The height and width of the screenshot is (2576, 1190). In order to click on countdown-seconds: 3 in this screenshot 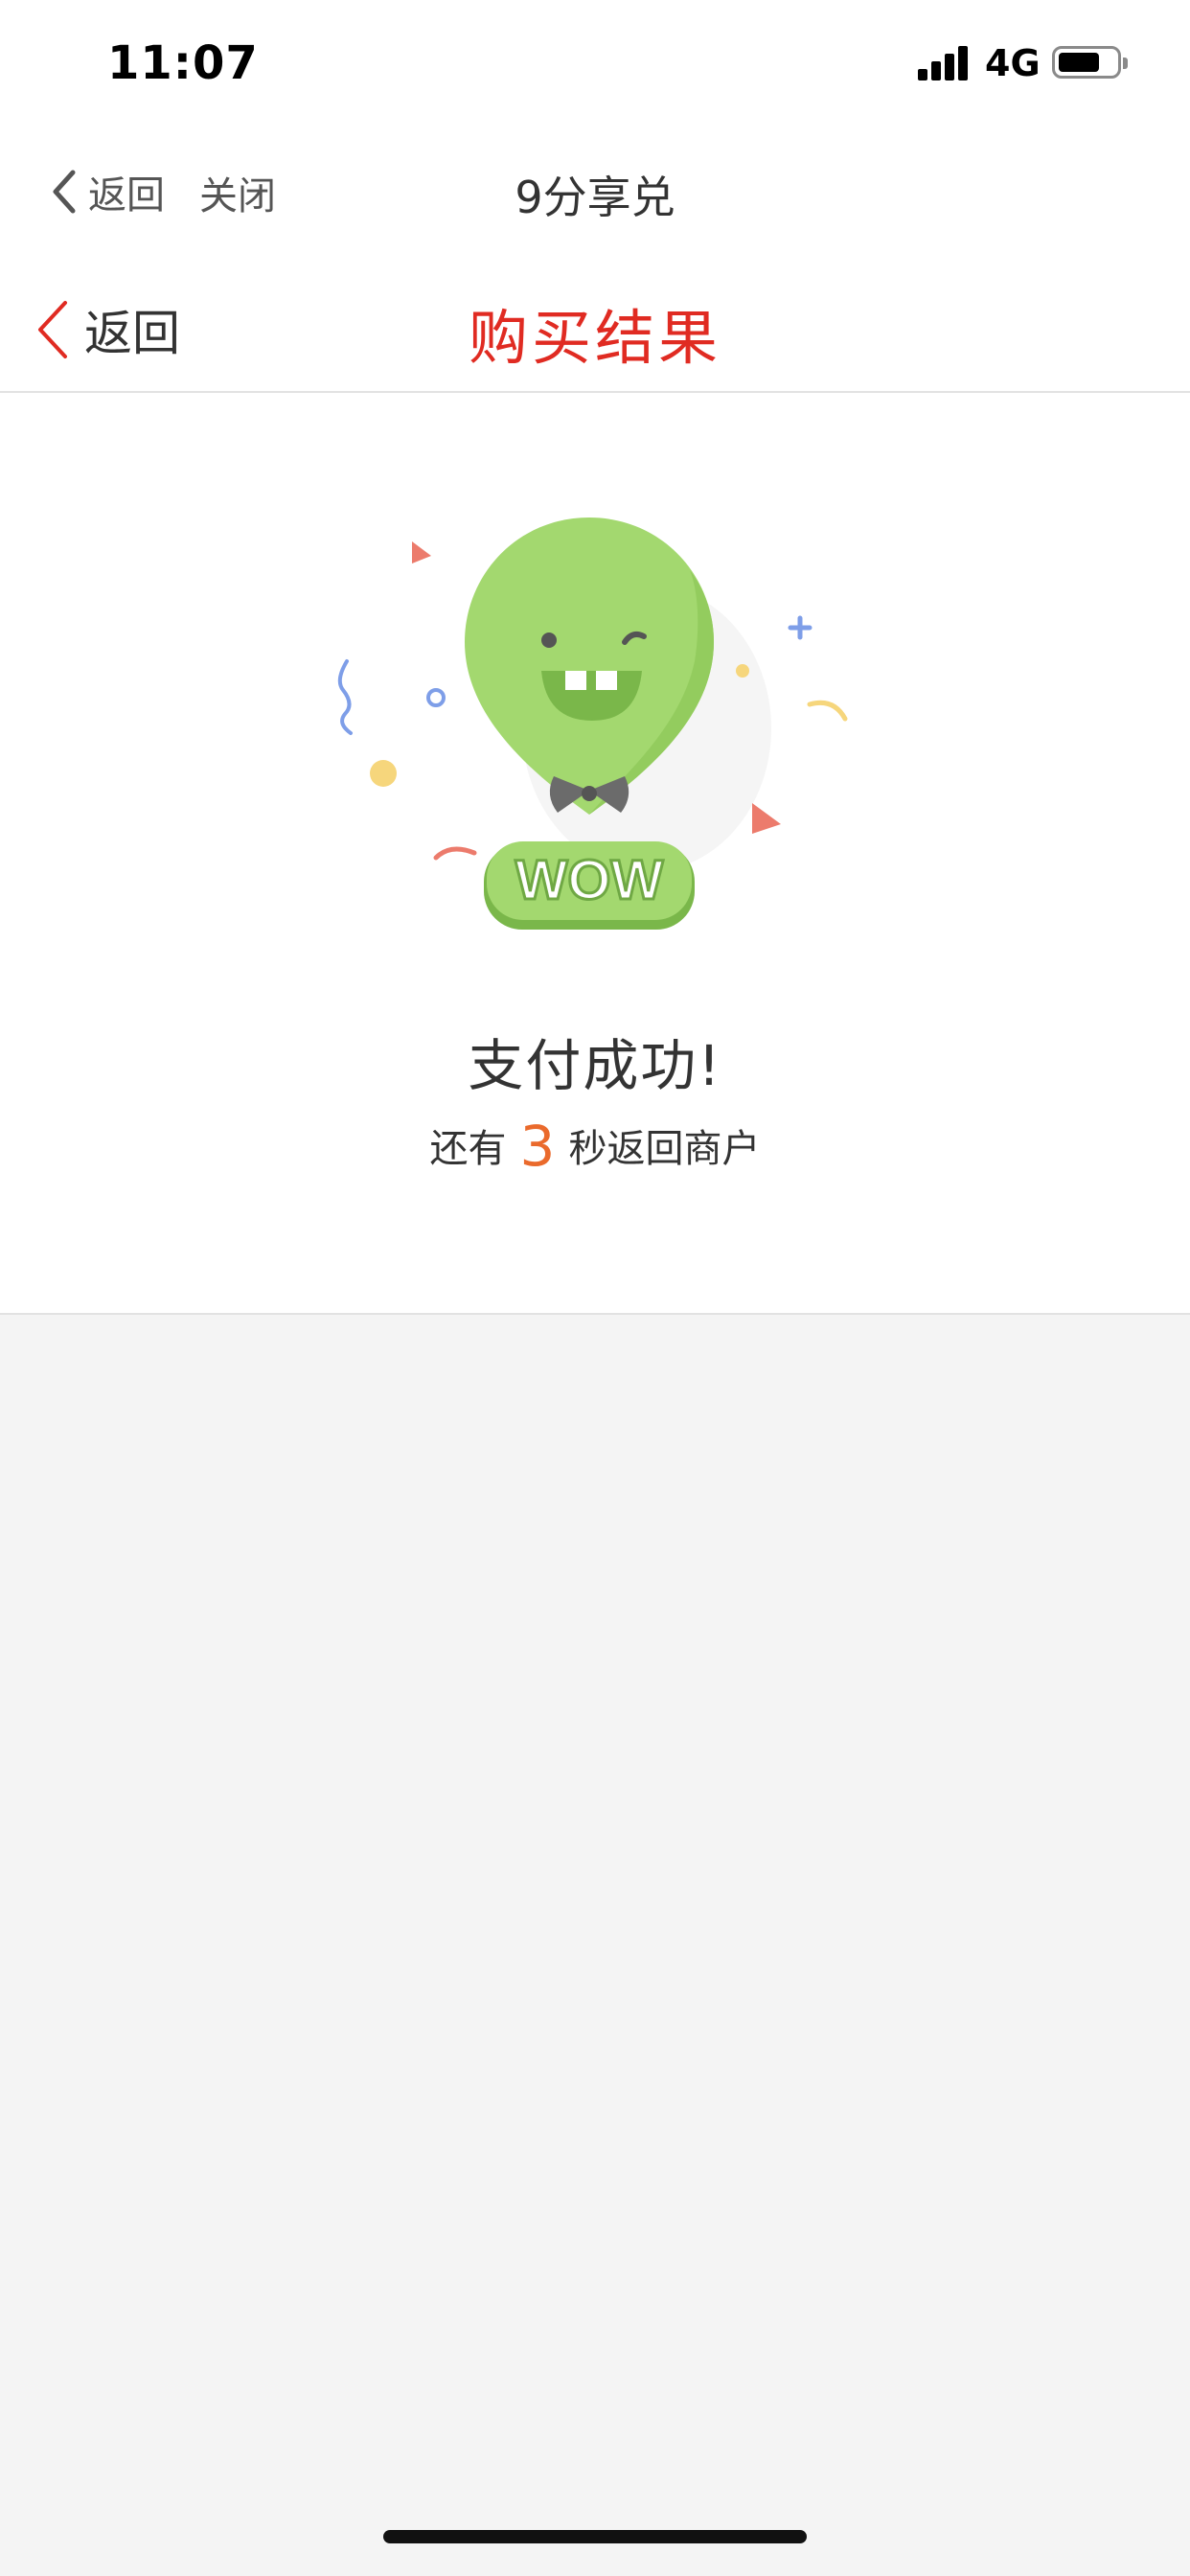, I will do `click(538, 1146)`.